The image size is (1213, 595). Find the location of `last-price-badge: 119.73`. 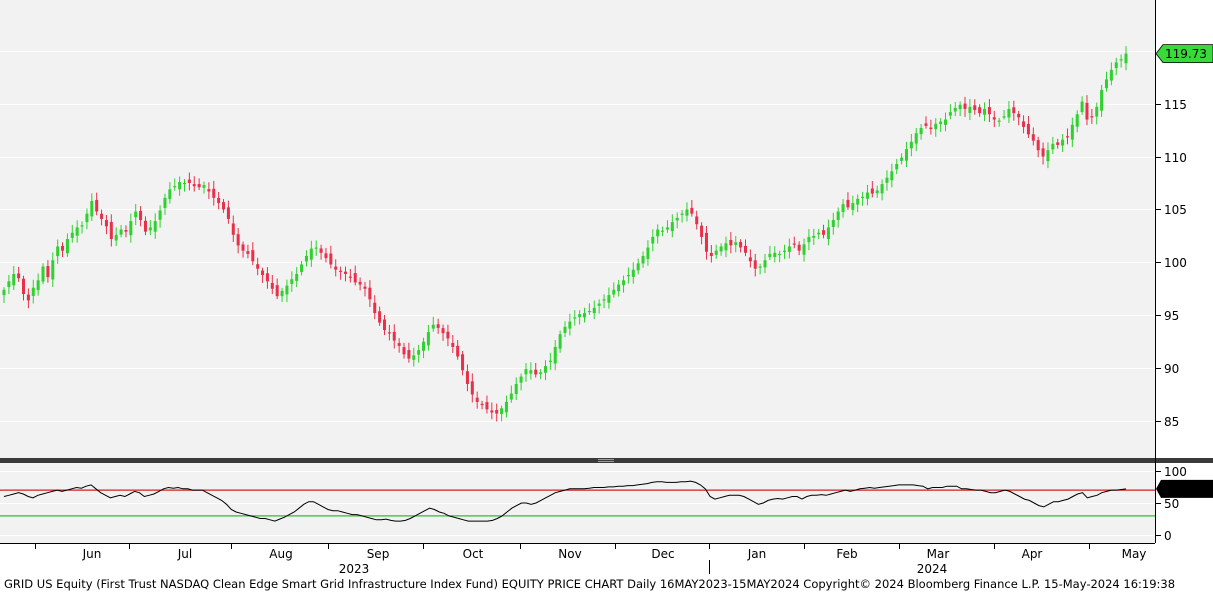

last-price-badge: 119.73 is located at coordinates (1184, 54).